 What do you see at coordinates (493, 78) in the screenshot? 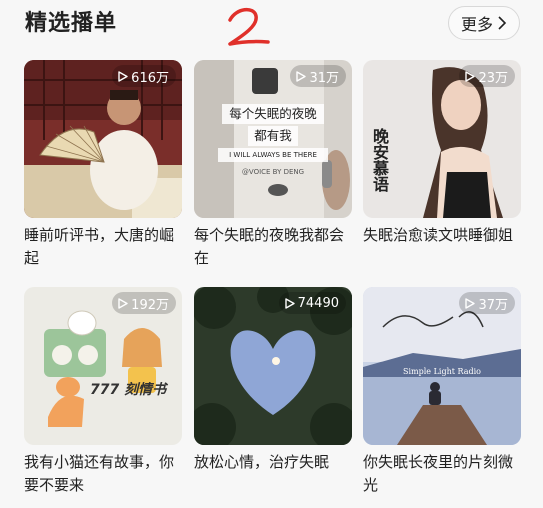
I see `play-count: 23万` at bounding box center [493, 78].